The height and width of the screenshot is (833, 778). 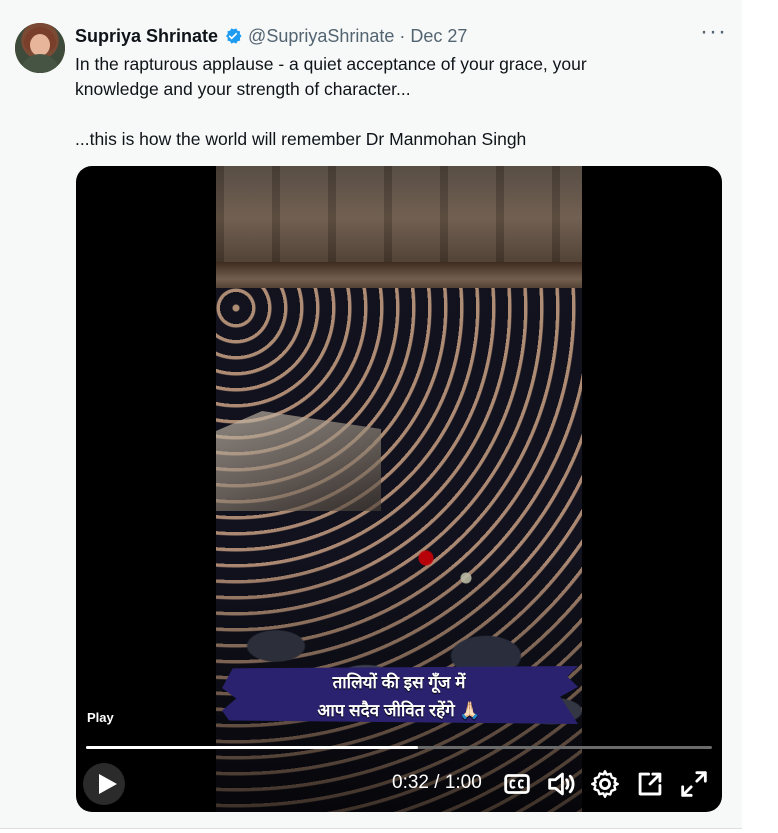 What do you see at coordinates (146, 36) in the screenshot?
I see `author-name: Supriya Shrinate` at bounding box center [146, 36].